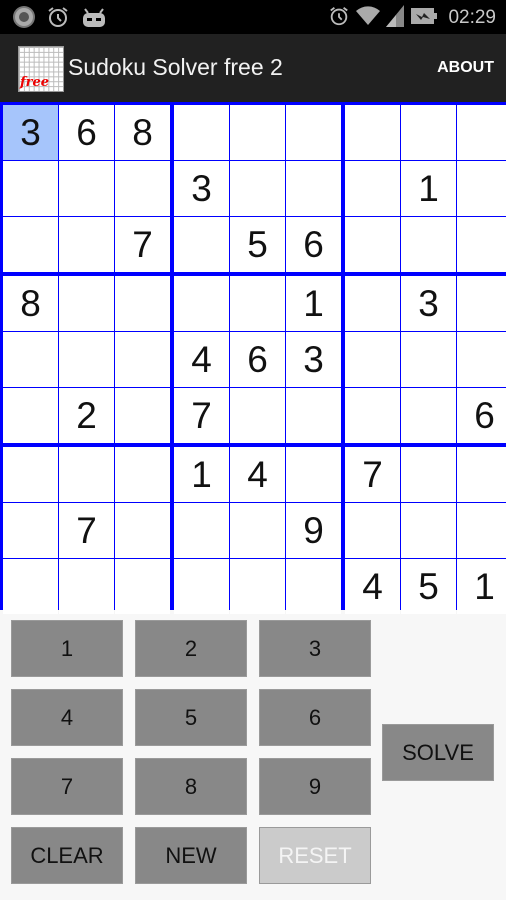  What do you see at coordinates (428, 530) in the screenshot?
I see `sudoku-cell-r8c8` at bounding box center [428, 530].